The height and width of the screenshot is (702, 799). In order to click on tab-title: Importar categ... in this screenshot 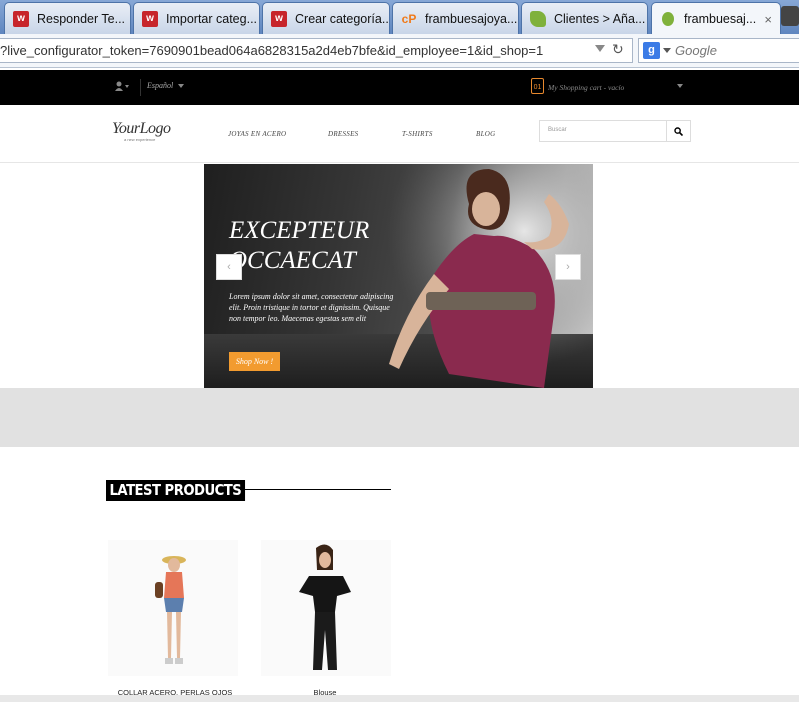, I will do `click(212, 18)`.